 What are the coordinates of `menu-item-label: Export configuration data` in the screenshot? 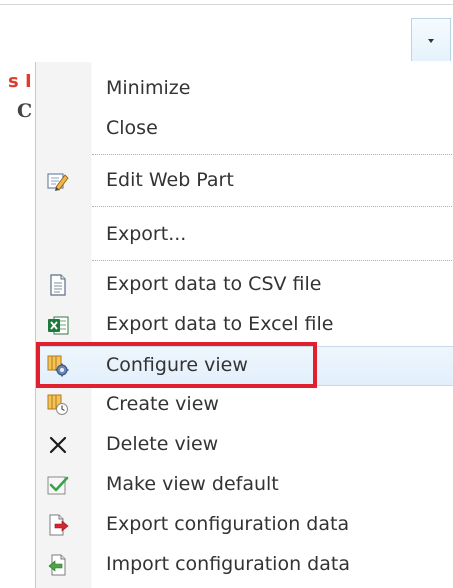 It's located at (228, 524).